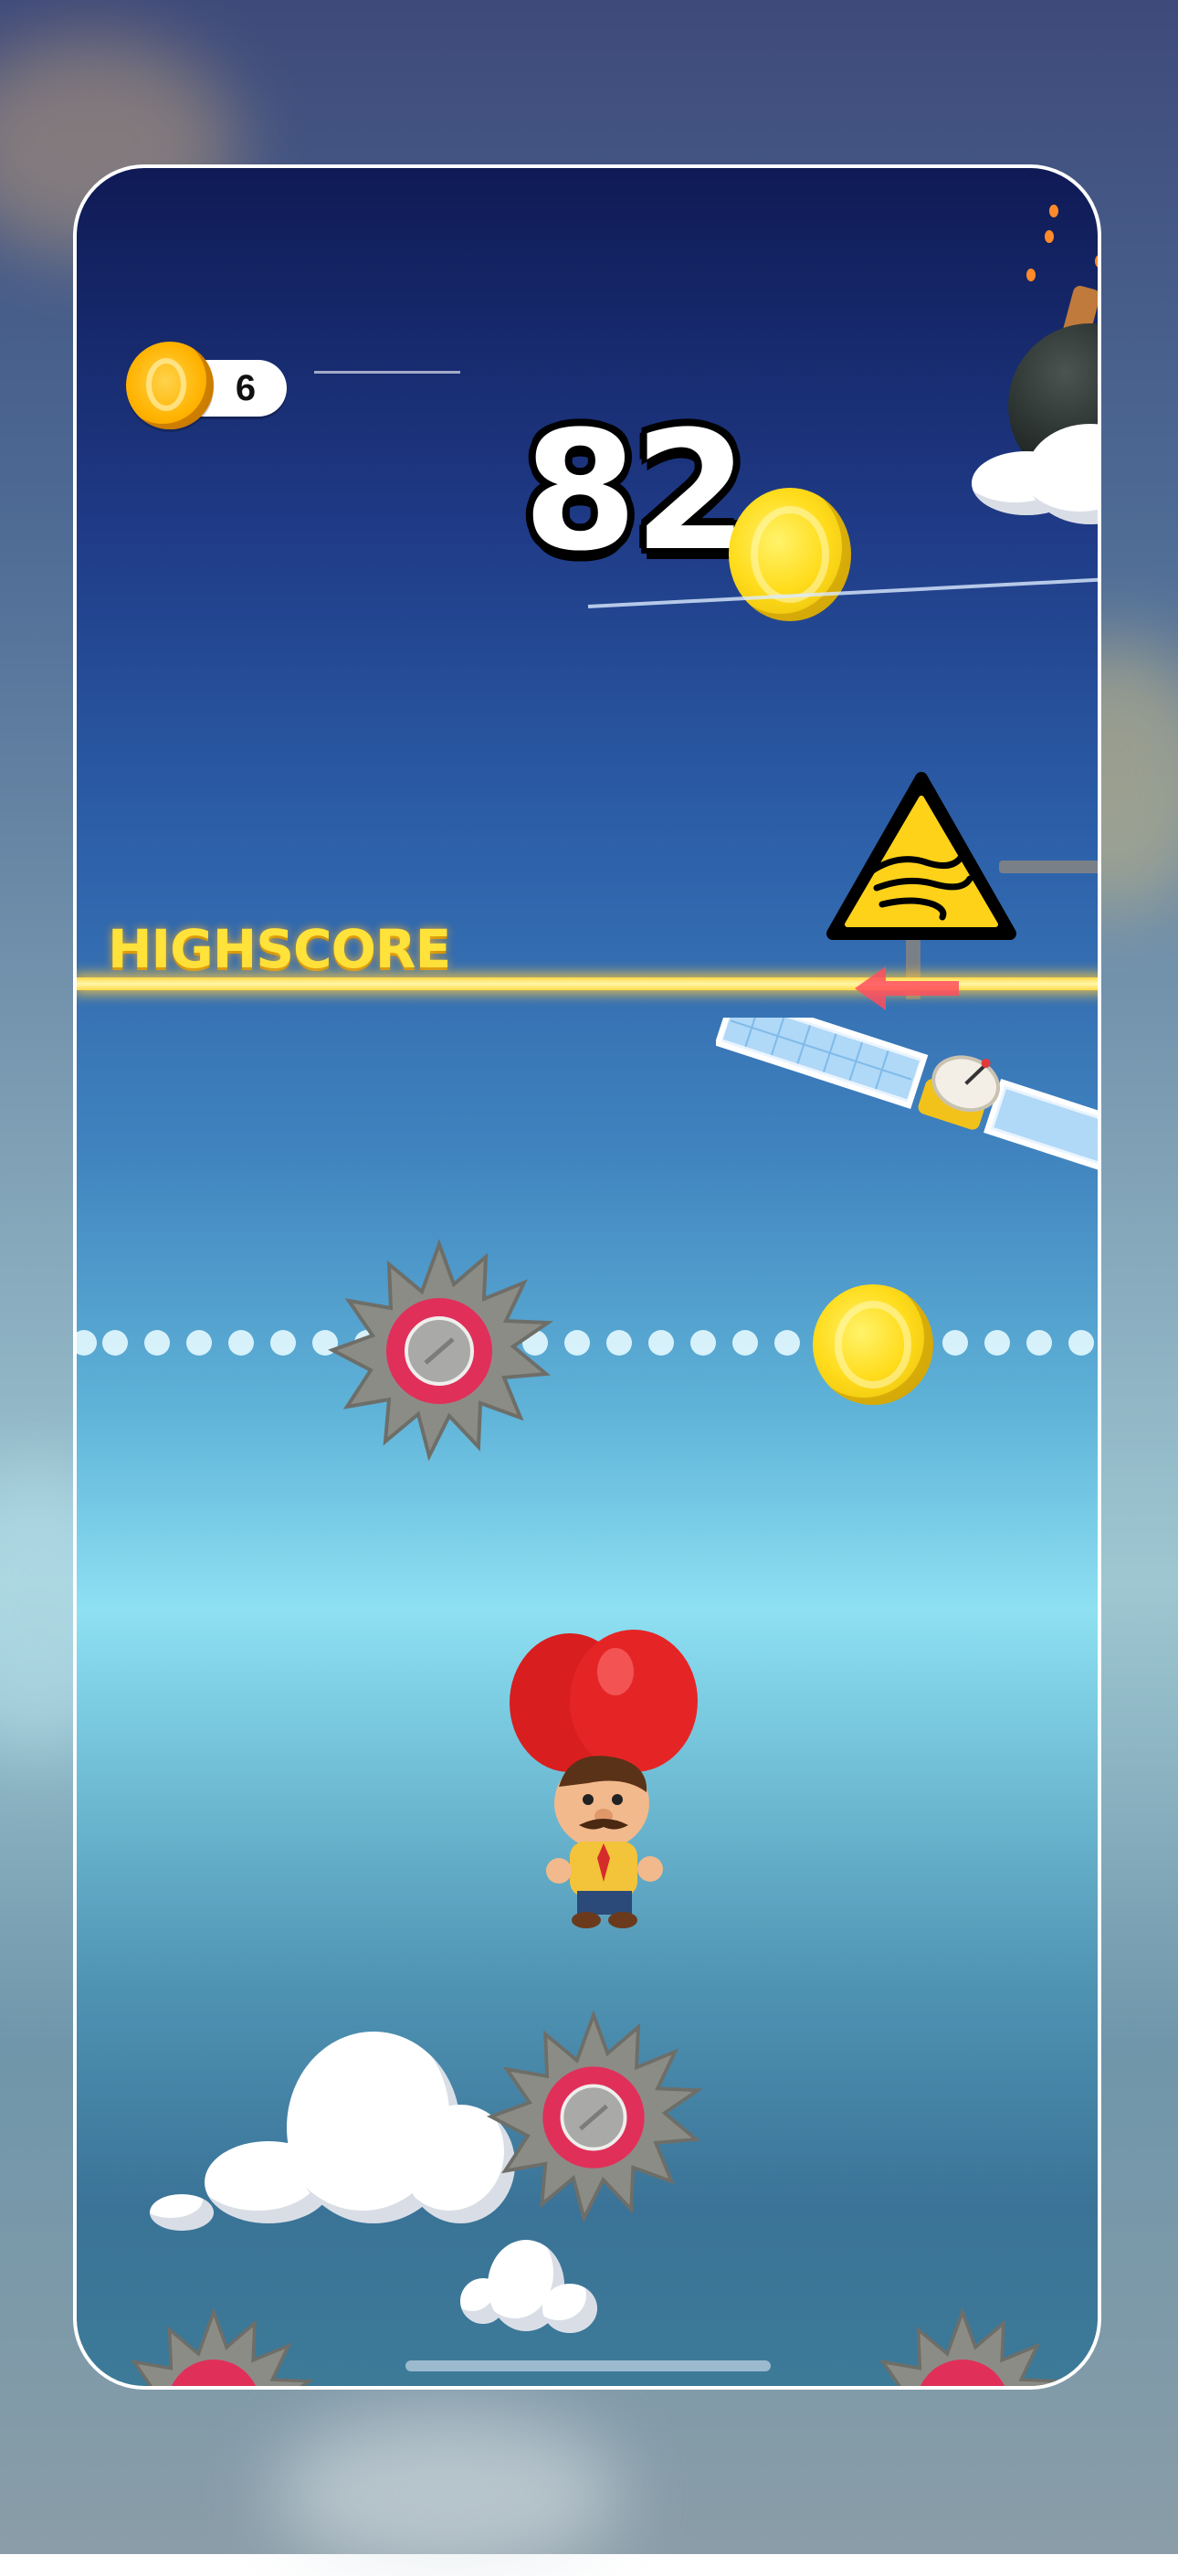 This screenshot has width=1178, height=2576. I want to click on wind-direction-arrow-icon, so click(907, 988).